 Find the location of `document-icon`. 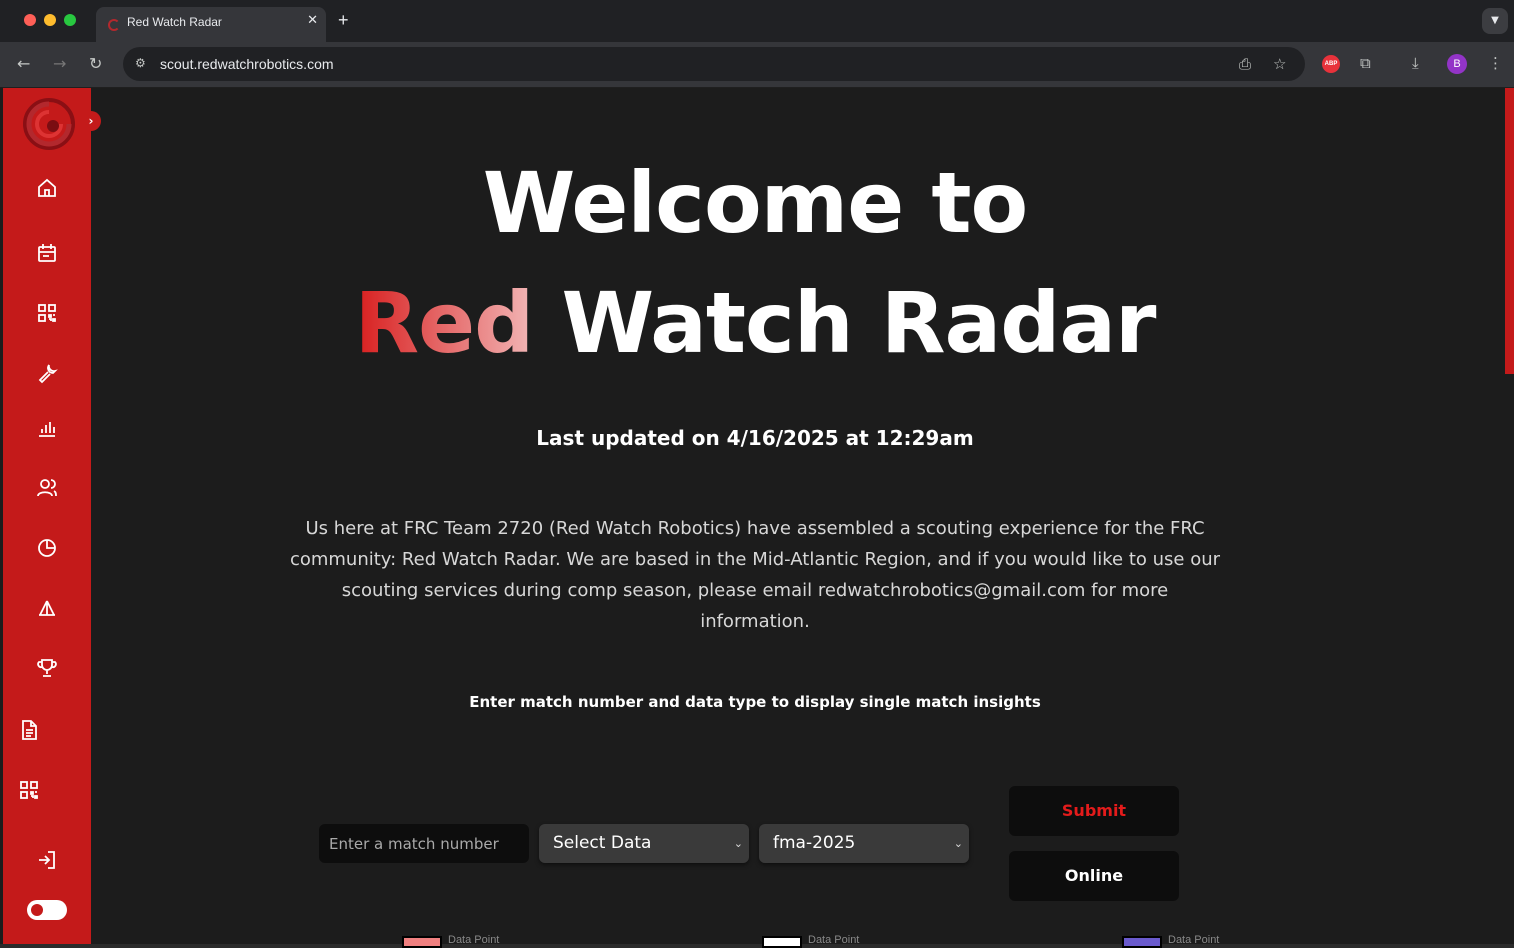

document-icon is located at coordinates (29, 730).